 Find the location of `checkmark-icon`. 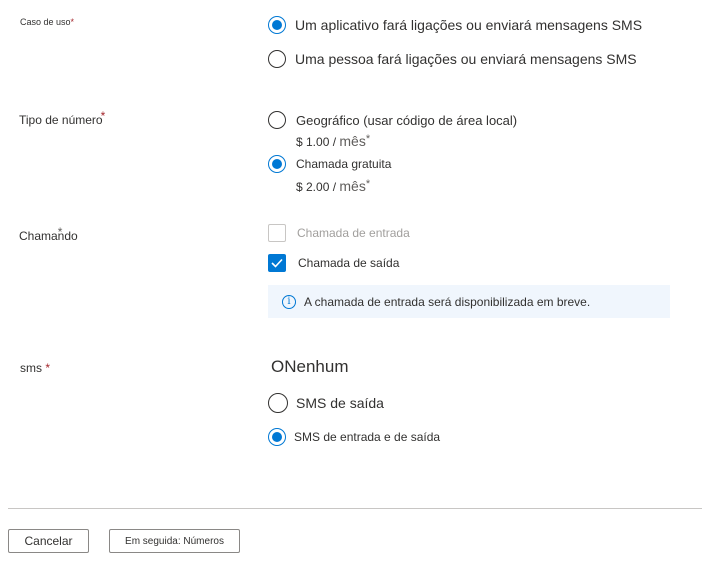

checkmark-icon is located at coordinates (277, 263).